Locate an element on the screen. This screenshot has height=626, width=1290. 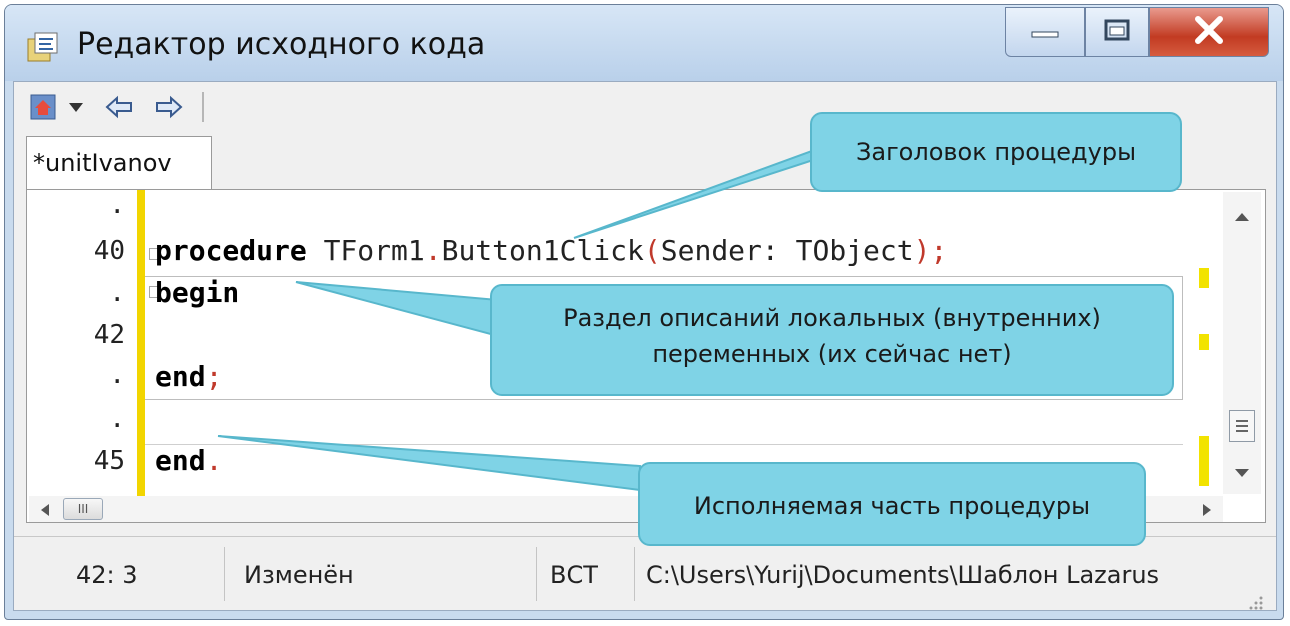
callout-header-text: Заголовок процедуры is located at coordinates (996, 152).